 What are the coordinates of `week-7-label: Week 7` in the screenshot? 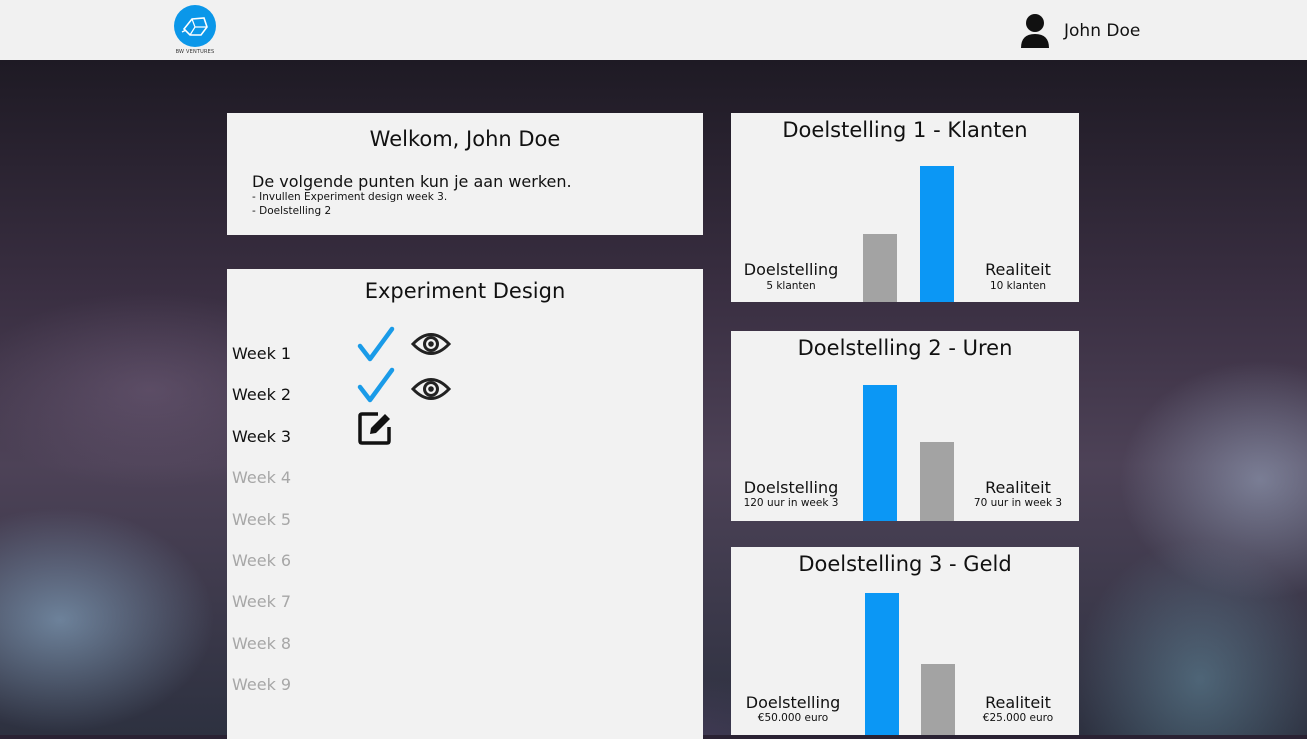 It's located at (262, 601).